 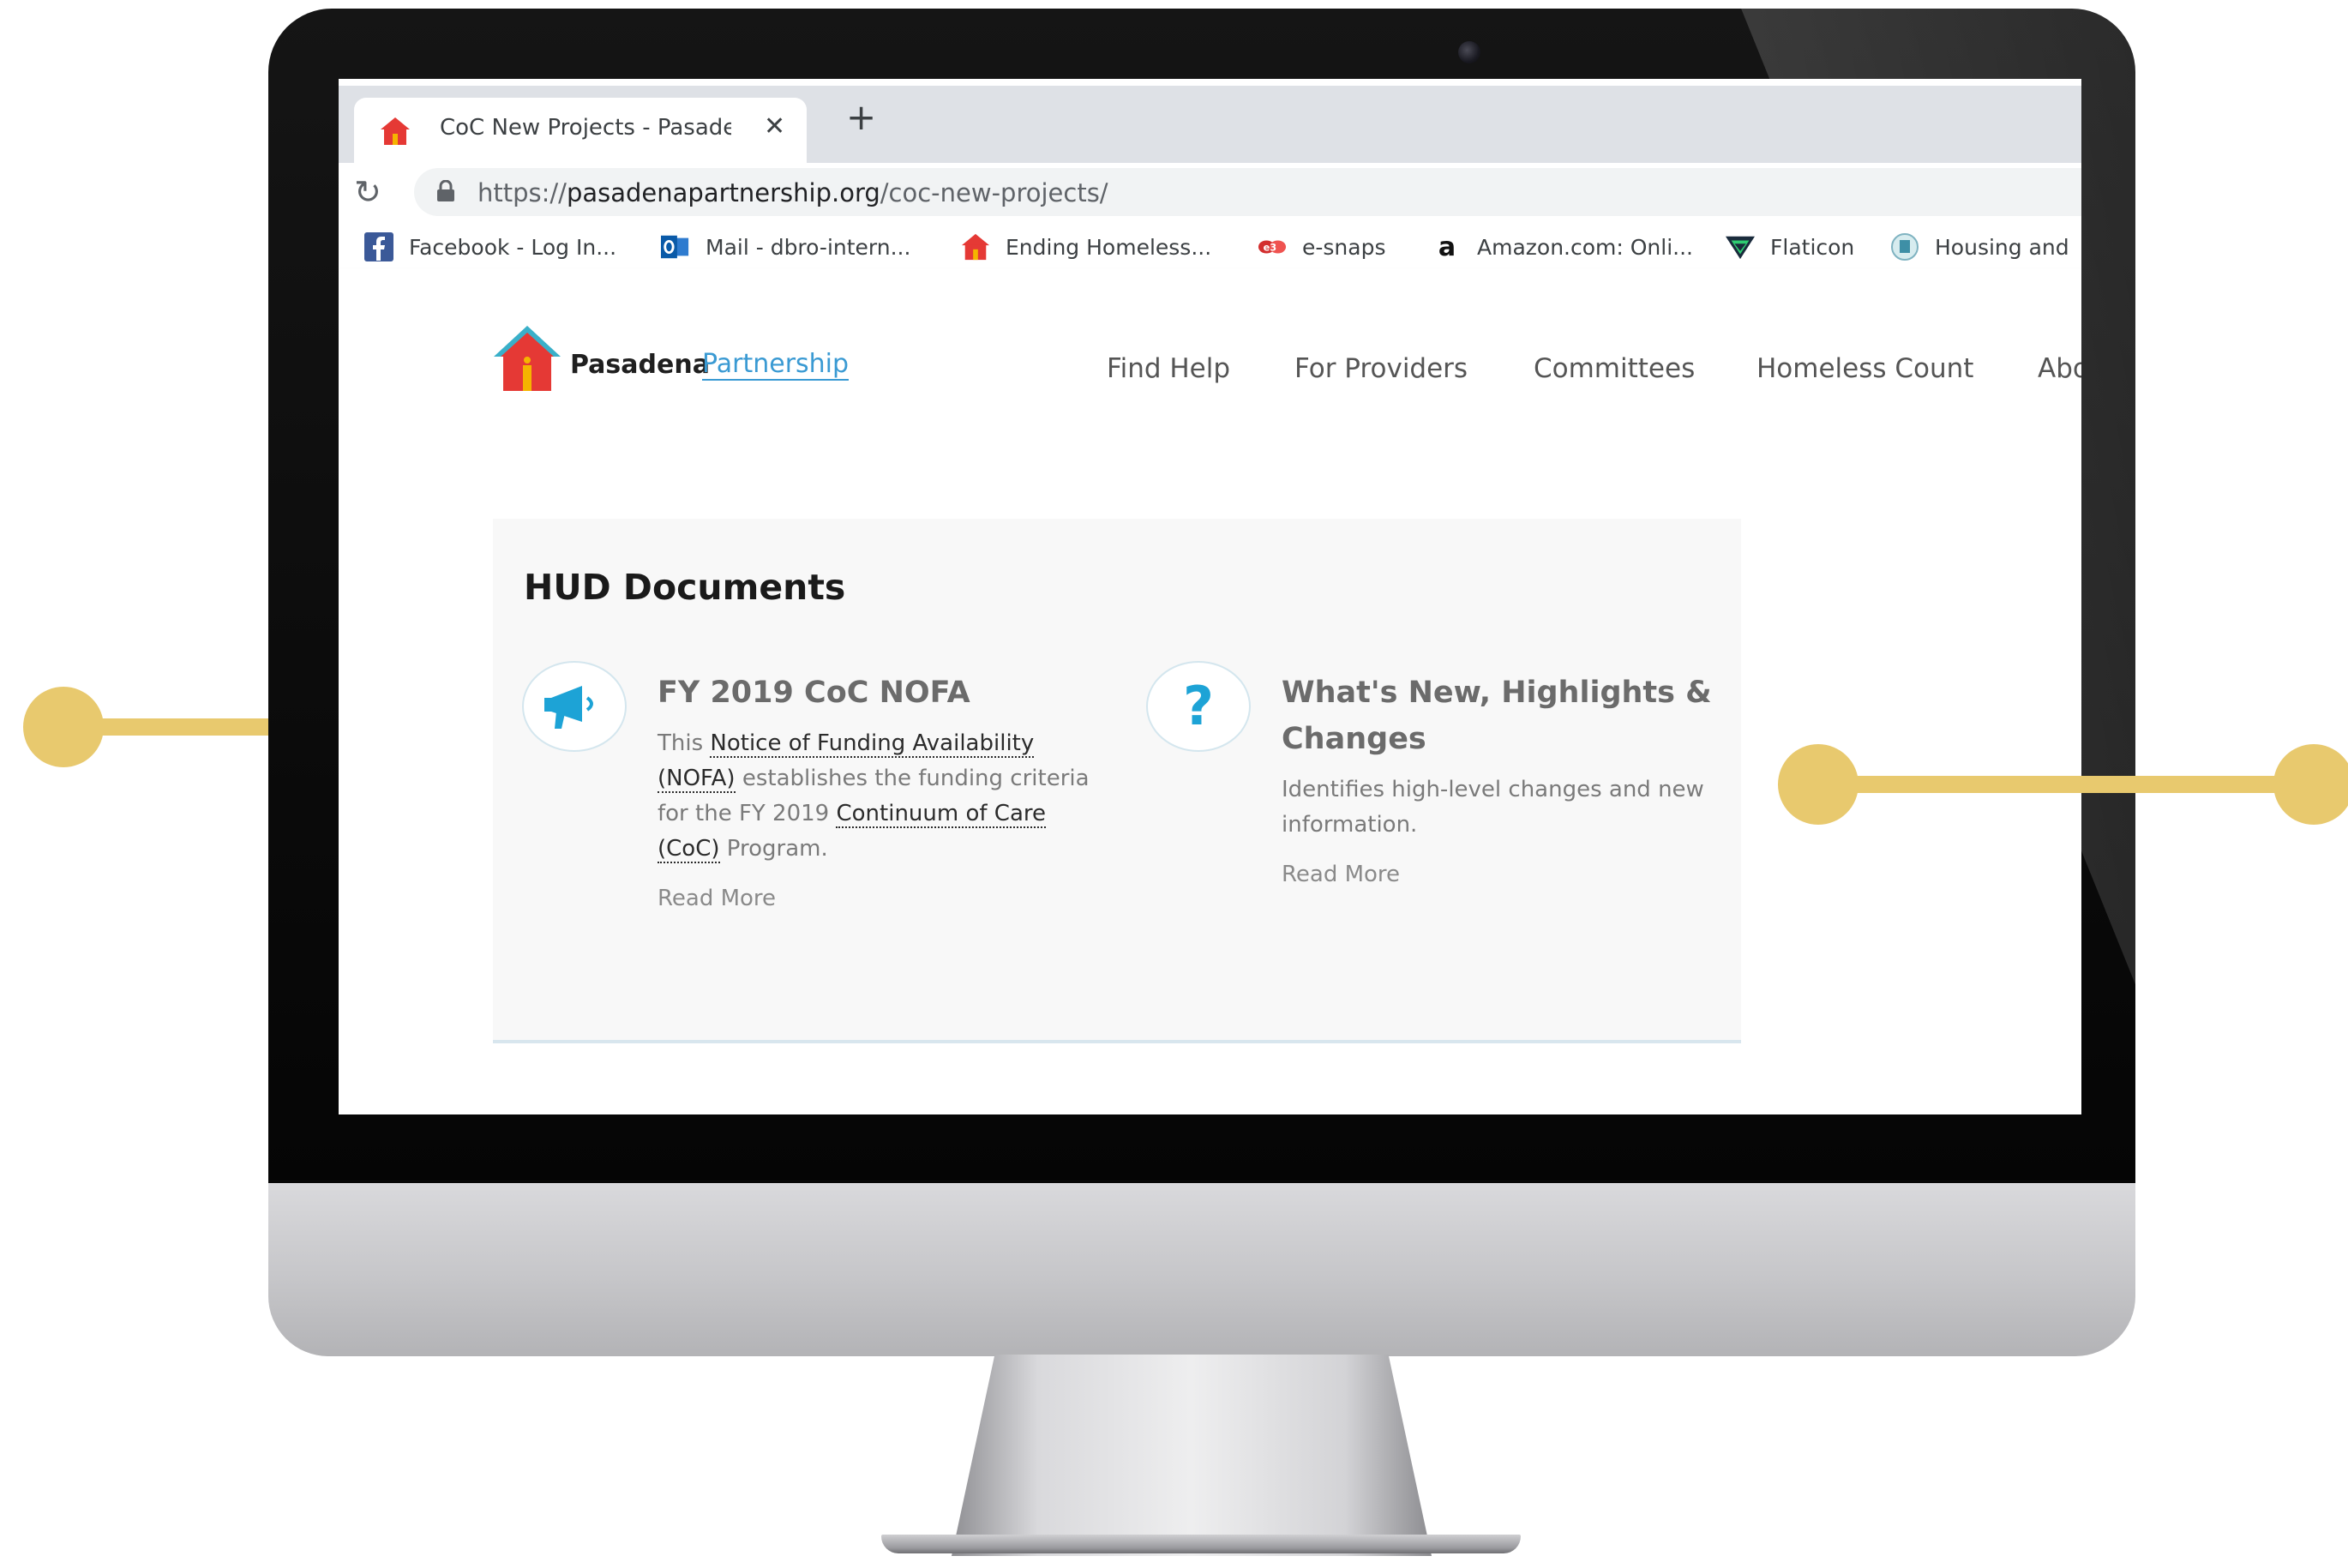 I want to click on site-logo: Pasadena Partnership, so click(x=673, y=361).